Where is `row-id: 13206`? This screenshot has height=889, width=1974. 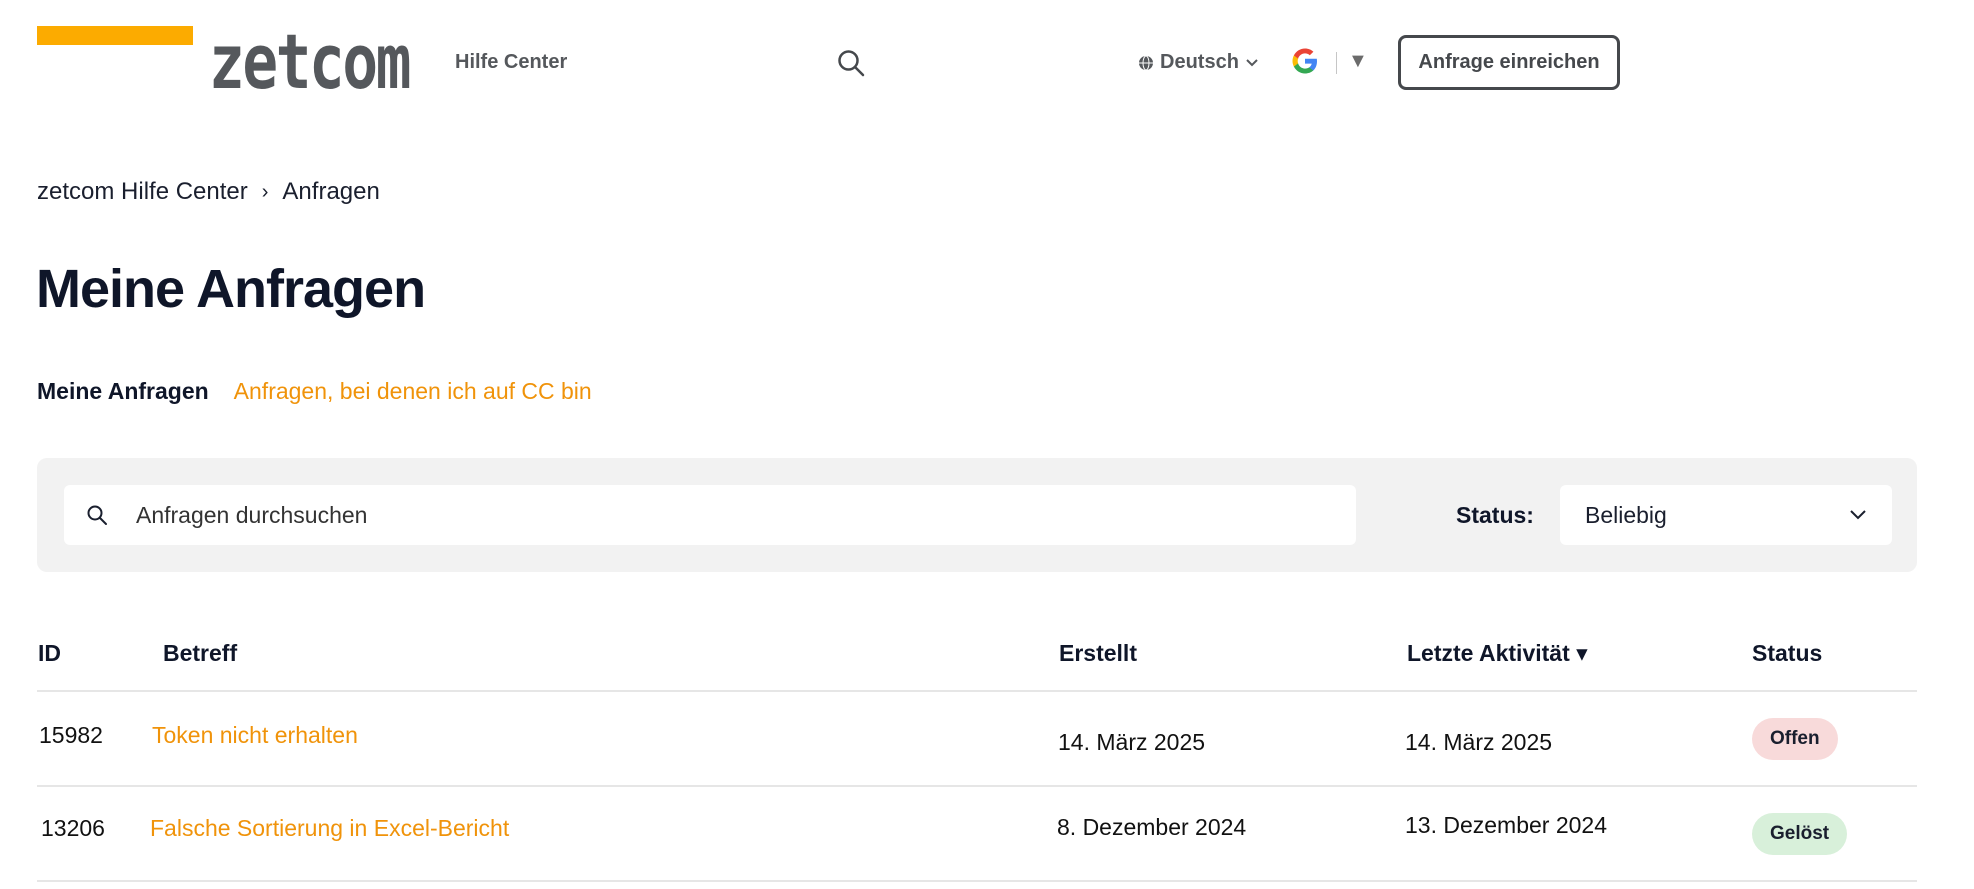
row-id: 13206 is located at coordinates (73, 828).